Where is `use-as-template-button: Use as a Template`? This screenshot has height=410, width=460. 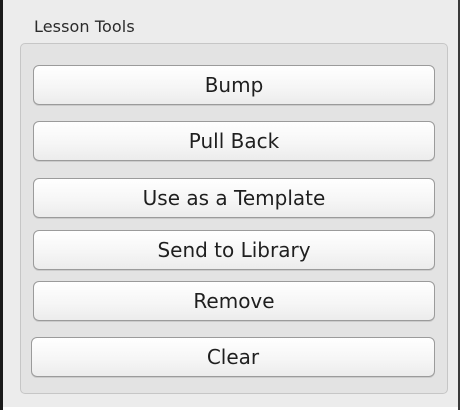 use-as-template-button: Use as a Template is located at coordinates (234, 198).